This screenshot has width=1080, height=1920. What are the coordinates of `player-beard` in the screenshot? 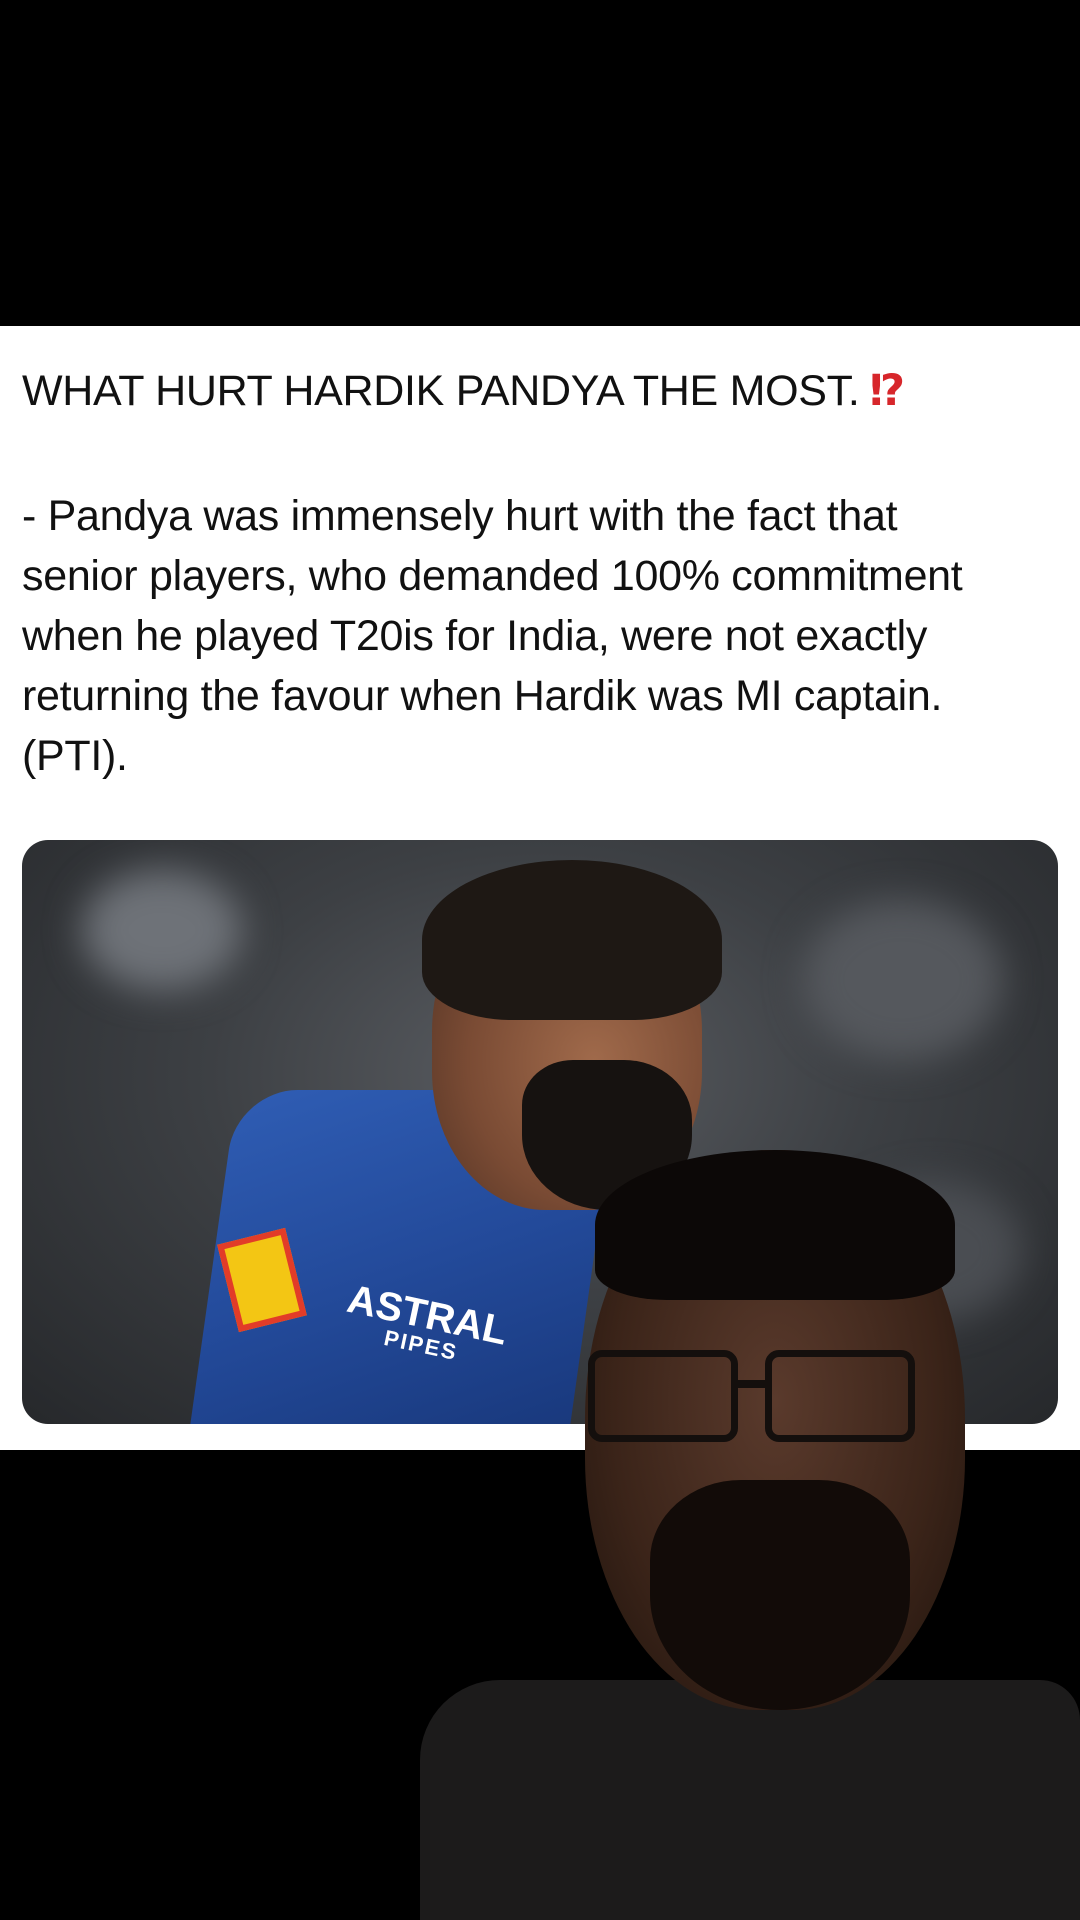 It's located at (607, 1135).